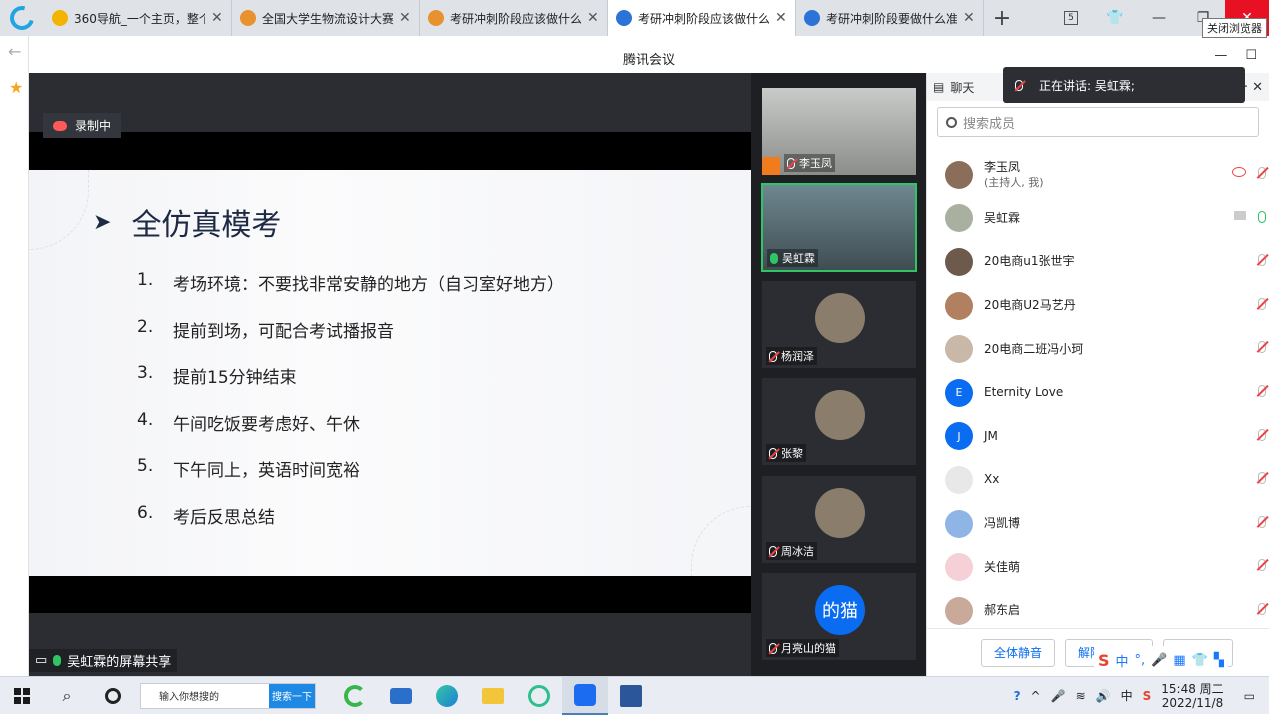  Describe the element at coordinates (840, 318) in the screenshot. I see `avatar` at that location.